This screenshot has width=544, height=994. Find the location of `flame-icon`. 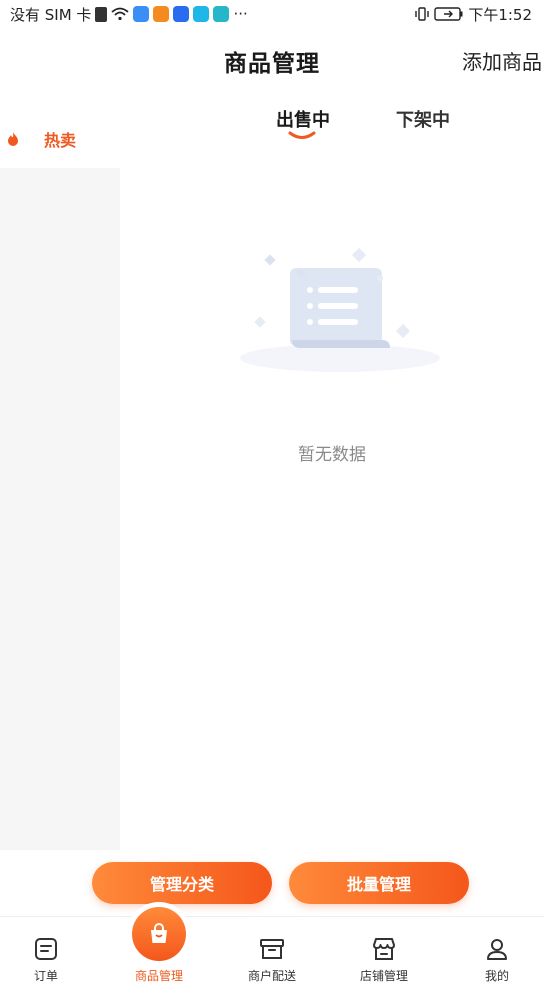

flame-icon is located at coordinates (13, 139).